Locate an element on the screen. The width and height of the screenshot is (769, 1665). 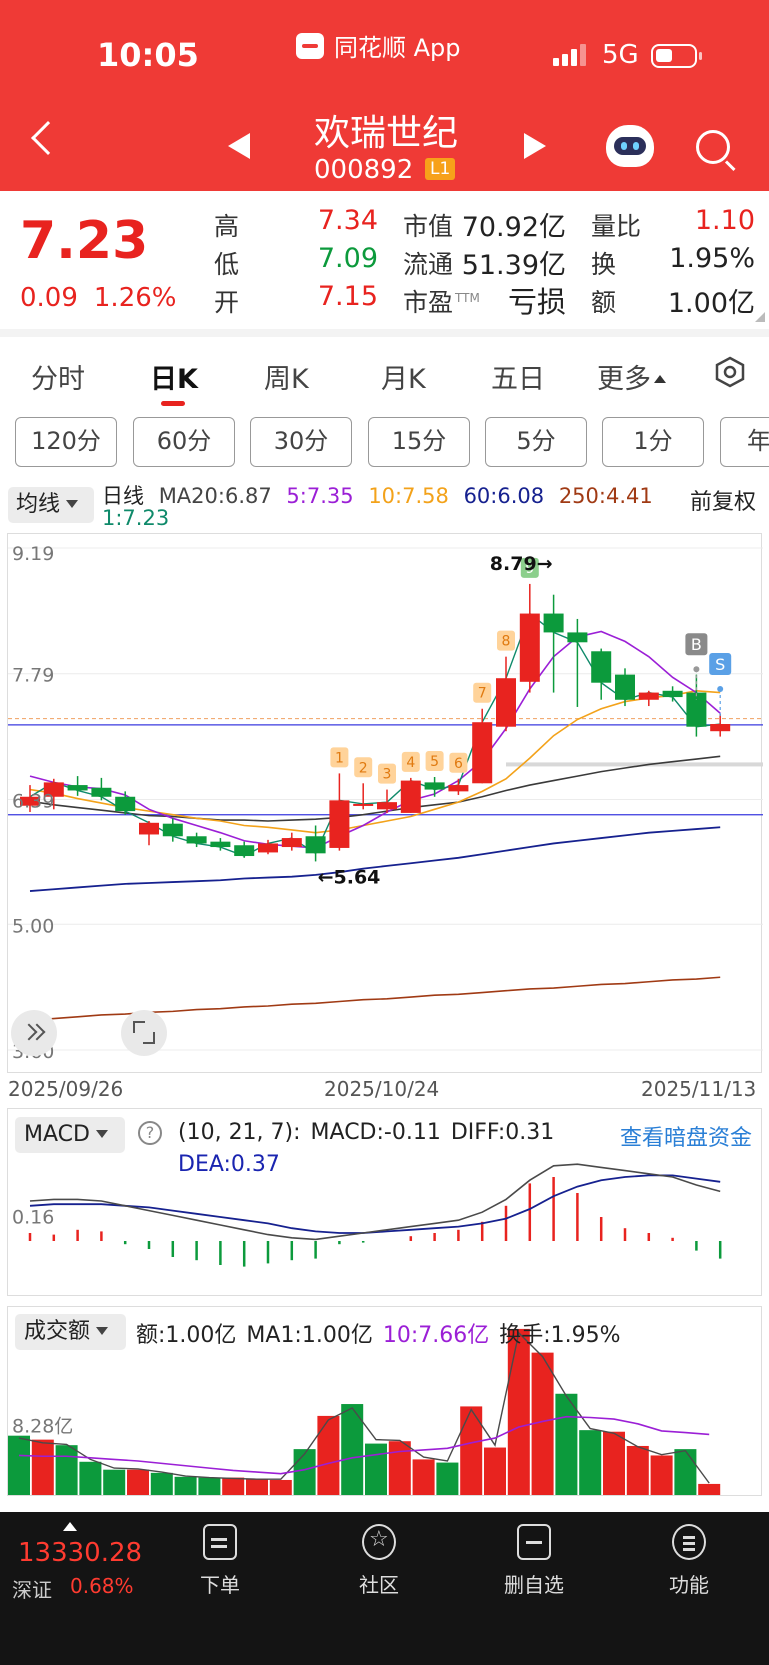
nav-community: 社区 is located at coordinates (379, 1561).